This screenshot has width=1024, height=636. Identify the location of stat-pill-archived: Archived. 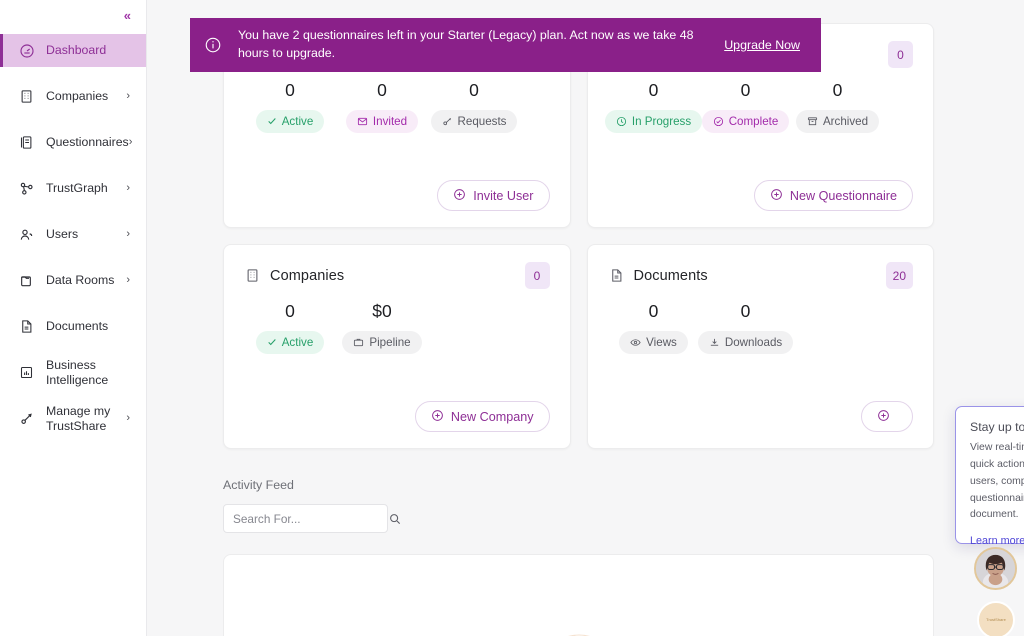
(837, 121).